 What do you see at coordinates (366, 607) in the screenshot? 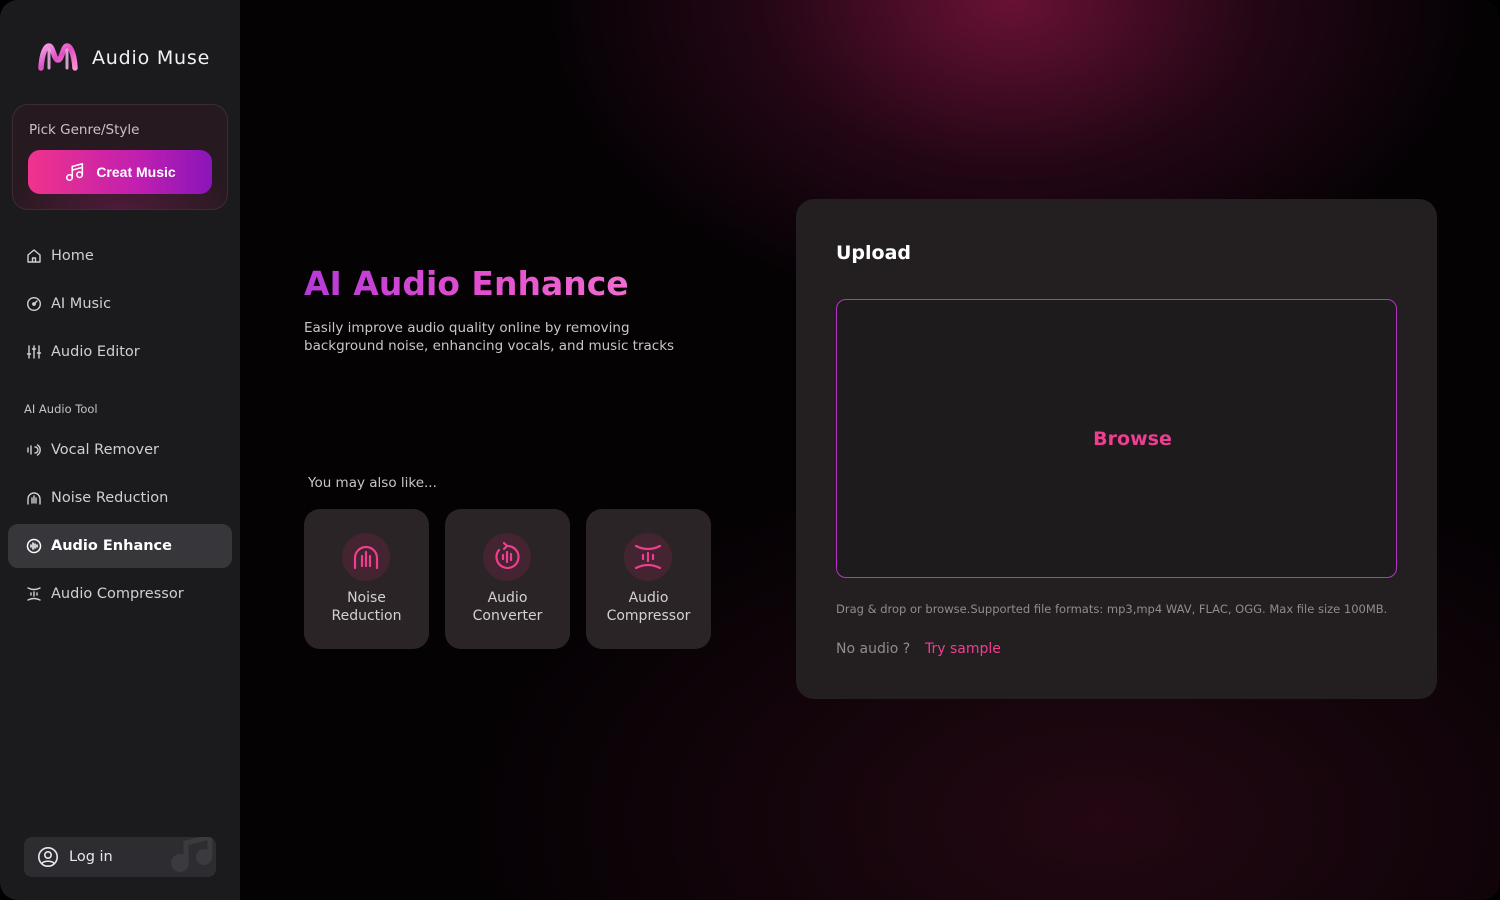
I see `card-label: Noise Reduction` at bounding box center [366, 607].